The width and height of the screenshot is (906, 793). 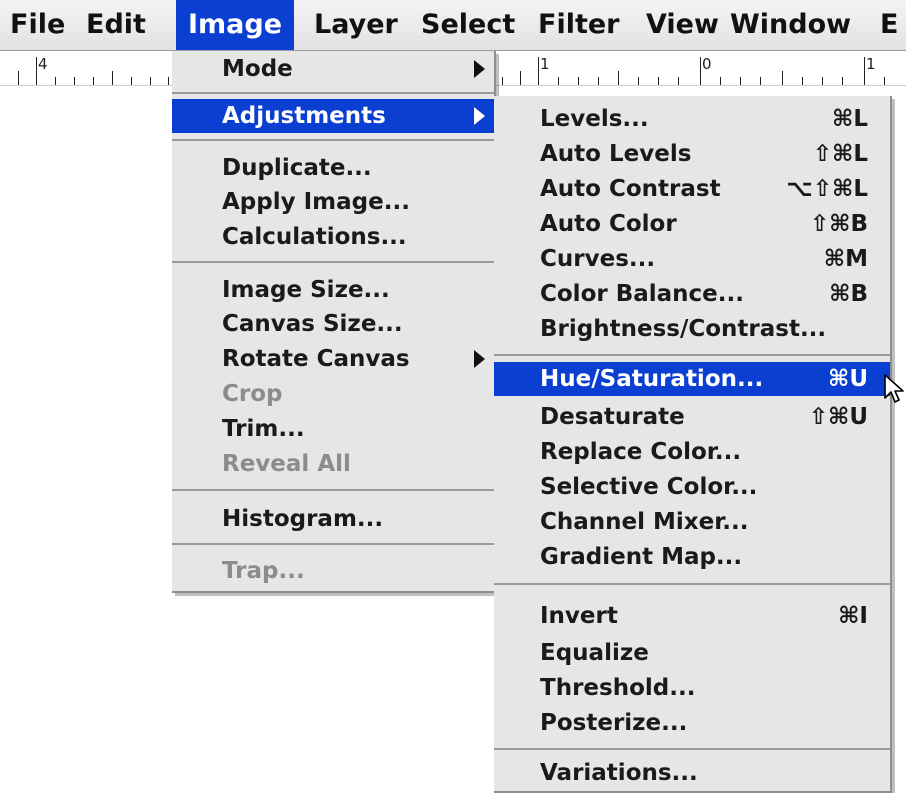 I want to click on menu-item-label: Reveal All, so click(x=286, y=464).